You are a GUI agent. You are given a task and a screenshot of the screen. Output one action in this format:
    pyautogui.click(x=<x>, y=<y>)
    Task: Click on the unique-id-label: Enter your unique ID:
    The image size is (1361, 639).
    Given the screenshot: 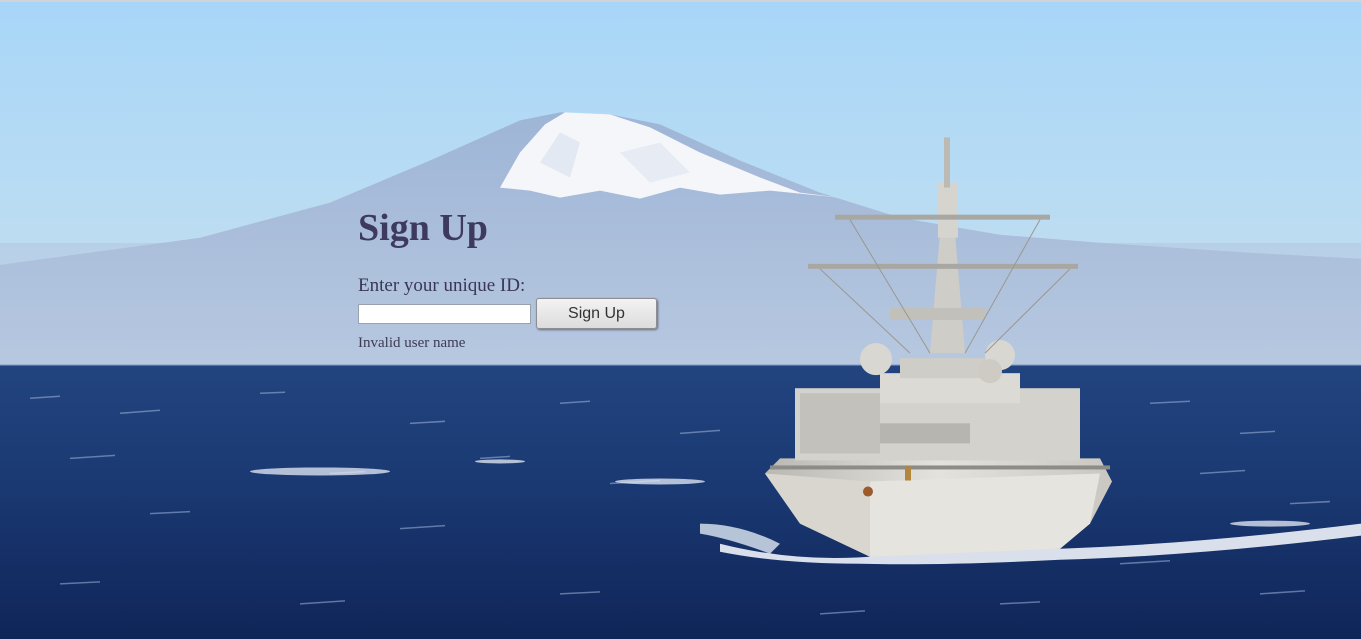 What is the action you would take?
    pyautogui.click(x=442, y=285)
    